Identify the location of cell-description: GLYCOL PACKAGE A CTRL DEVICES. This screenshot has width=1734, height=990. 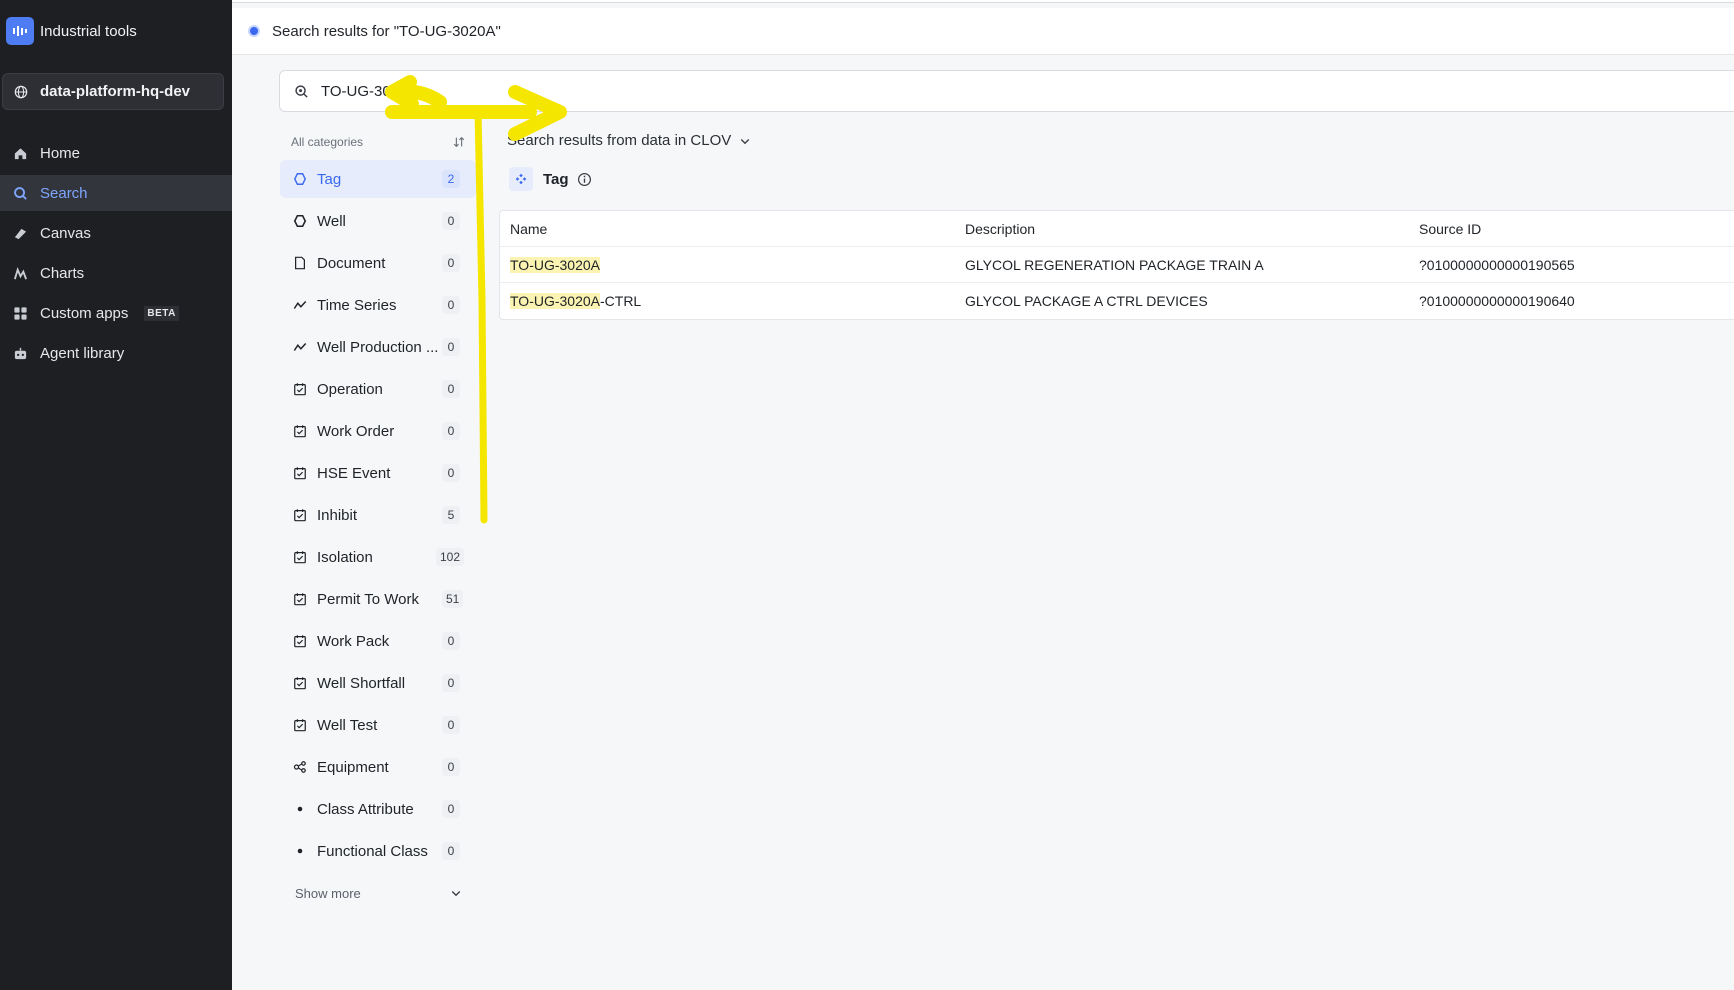
(1086, 301).